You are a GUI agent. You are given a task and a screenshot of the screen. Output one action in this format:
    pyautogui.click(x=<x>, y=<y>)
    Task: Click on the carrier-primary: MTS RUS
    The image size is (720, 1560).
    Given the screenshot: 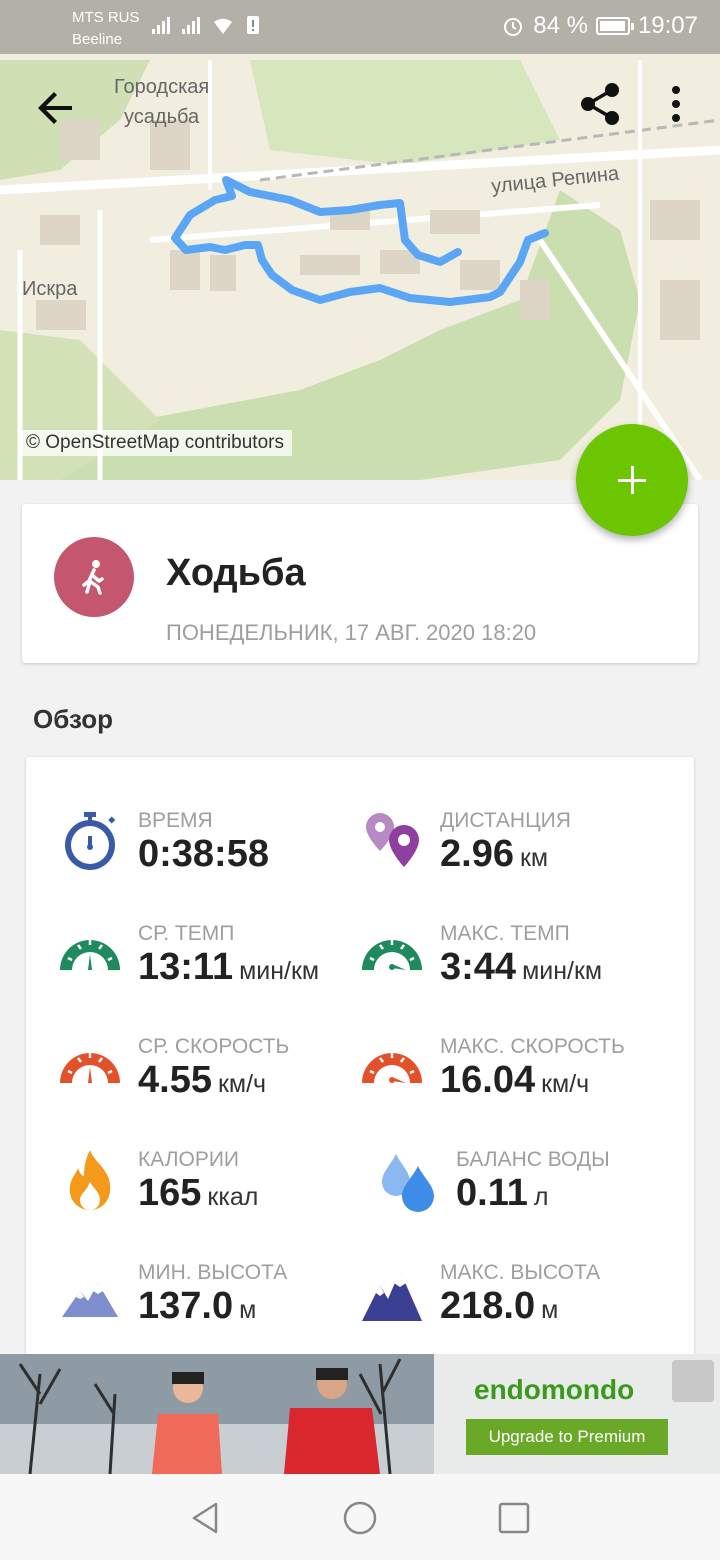 What is the action you would take?
    pyautogui.click(x=106, y=17)
    